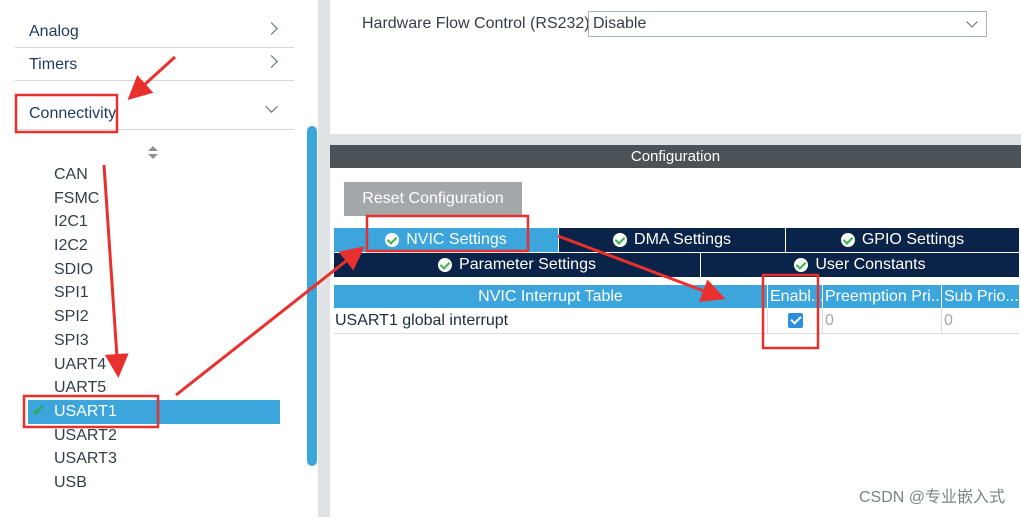 Image resolution: width=1021 pixels, height=517 pixels. What do you see at coordinates (675, 139) in the screenshot?
I see `section-divider` at bounding box center [675, 139].